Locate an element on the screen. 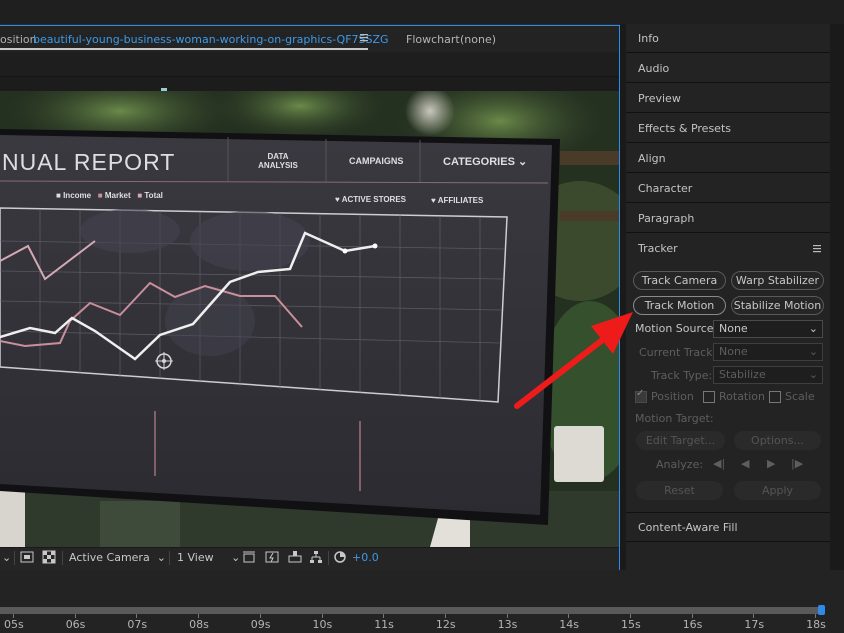 The width and height of the screenshot is (844, 633). scale-checkbox is located at coordinates (775, 397).